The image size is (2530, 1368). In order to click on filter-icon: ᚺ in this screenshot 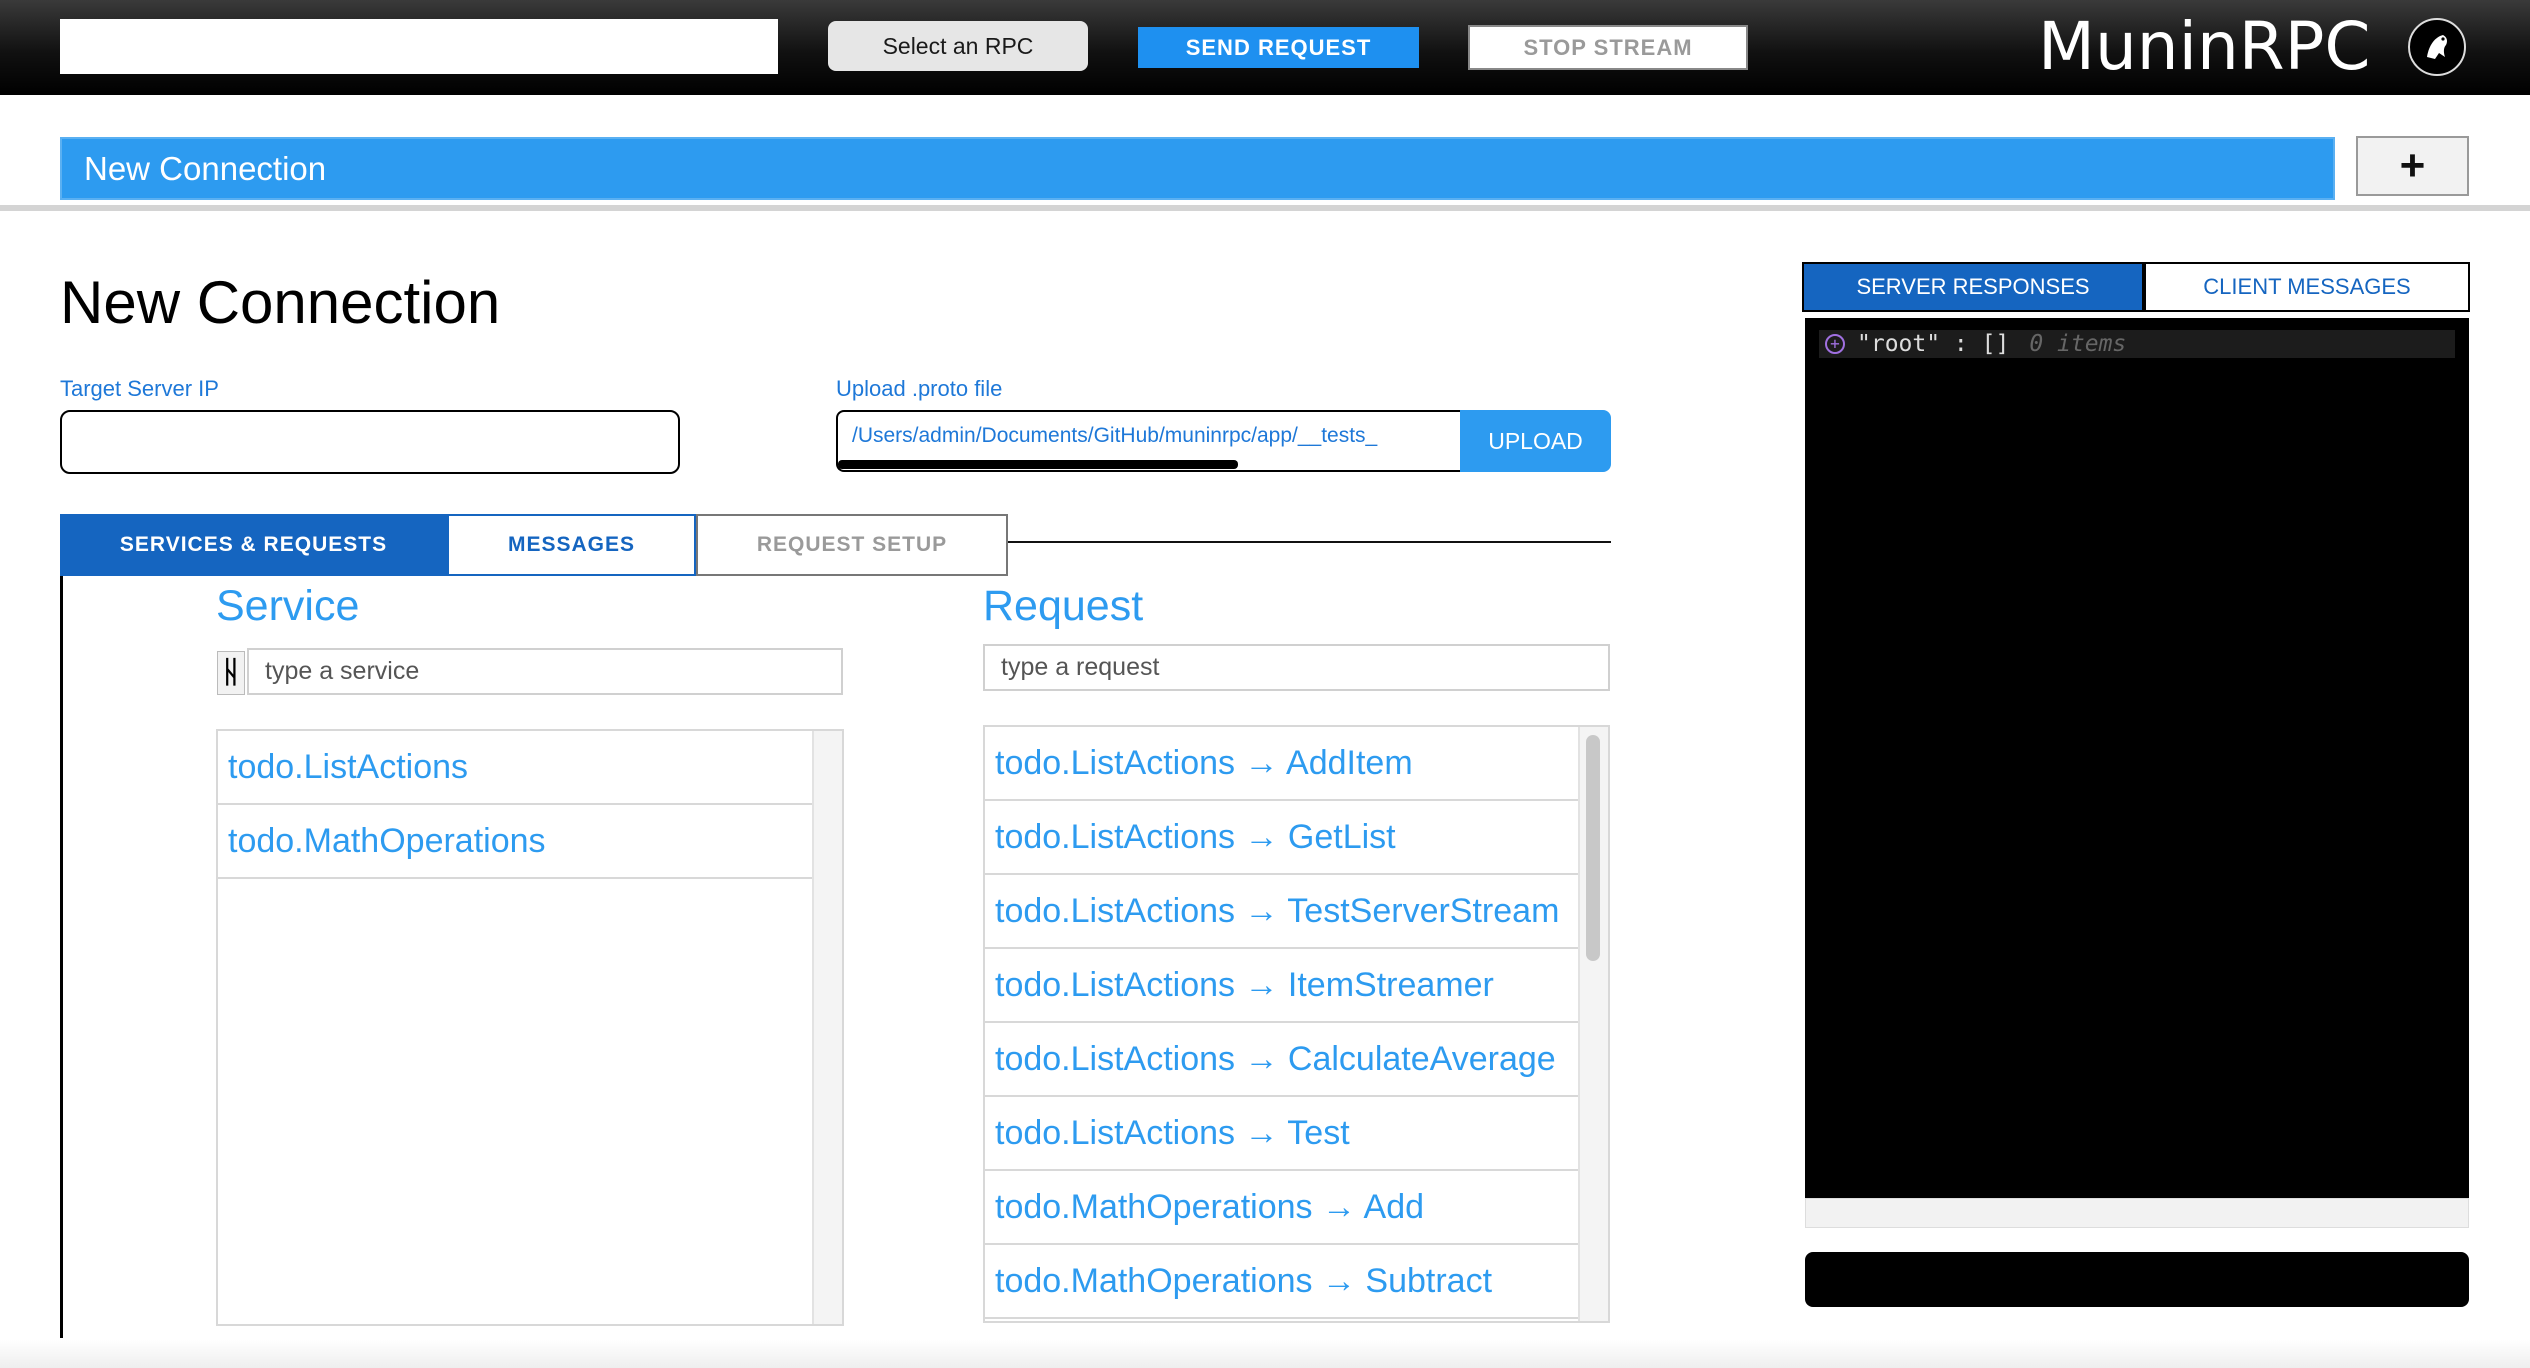, I will do `click(231, 673)`.